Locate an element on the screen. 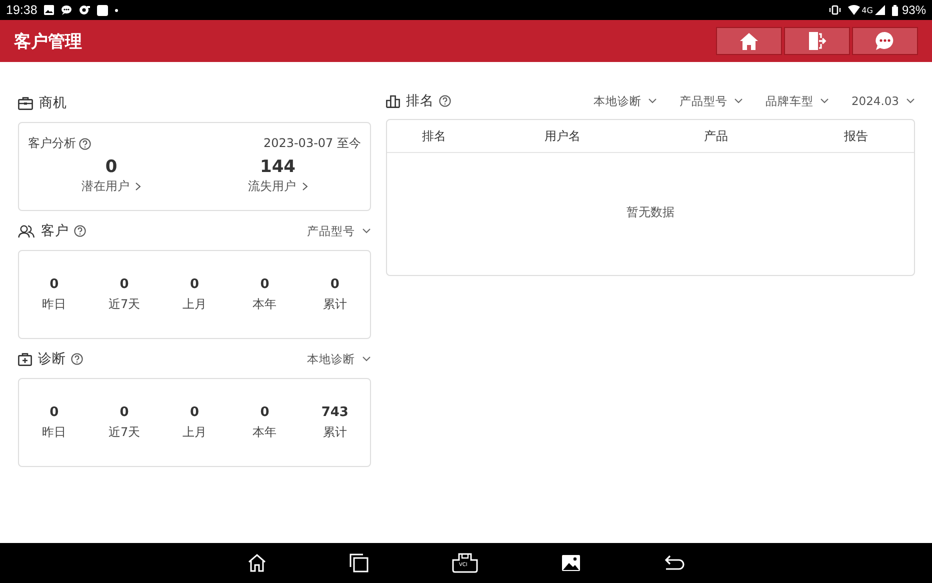  product-model-dropdown: 产品型号 is located at coordinates (339, 231).